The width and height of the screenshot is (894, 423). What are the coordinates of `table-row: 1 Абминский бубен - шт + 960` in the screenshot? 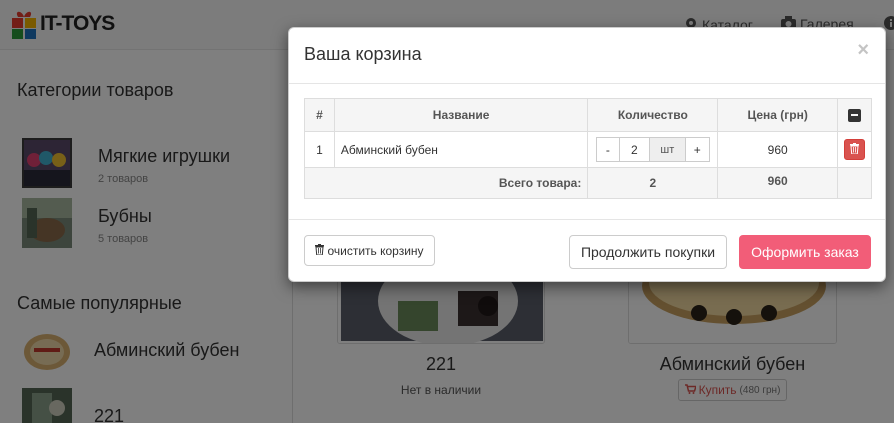 It's located at (588, 149).